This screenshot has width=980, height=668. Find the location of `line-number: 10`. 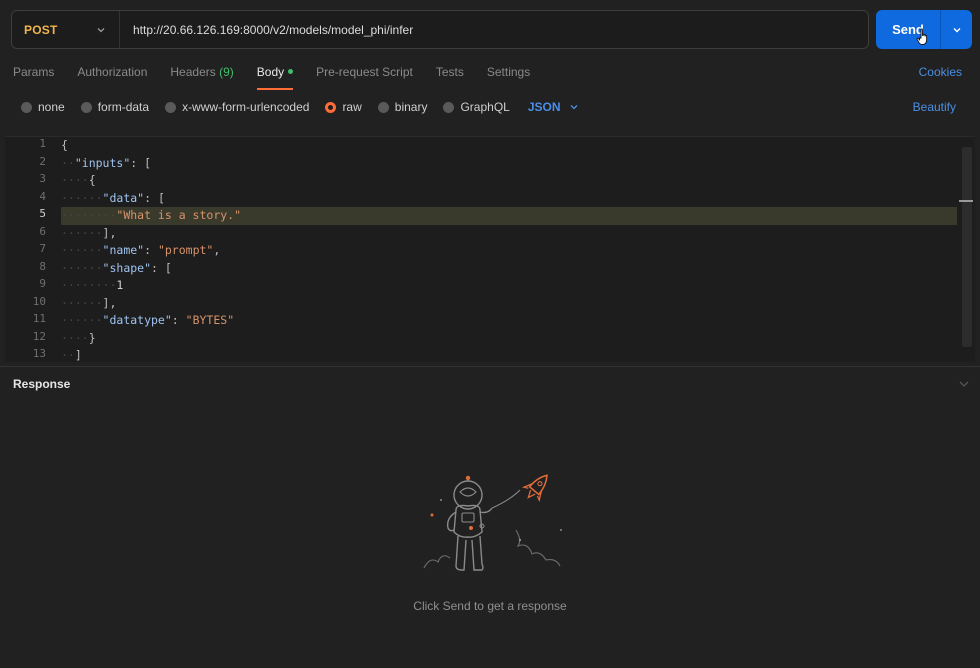

line-number: 10 is located at coordinates (39, 301).